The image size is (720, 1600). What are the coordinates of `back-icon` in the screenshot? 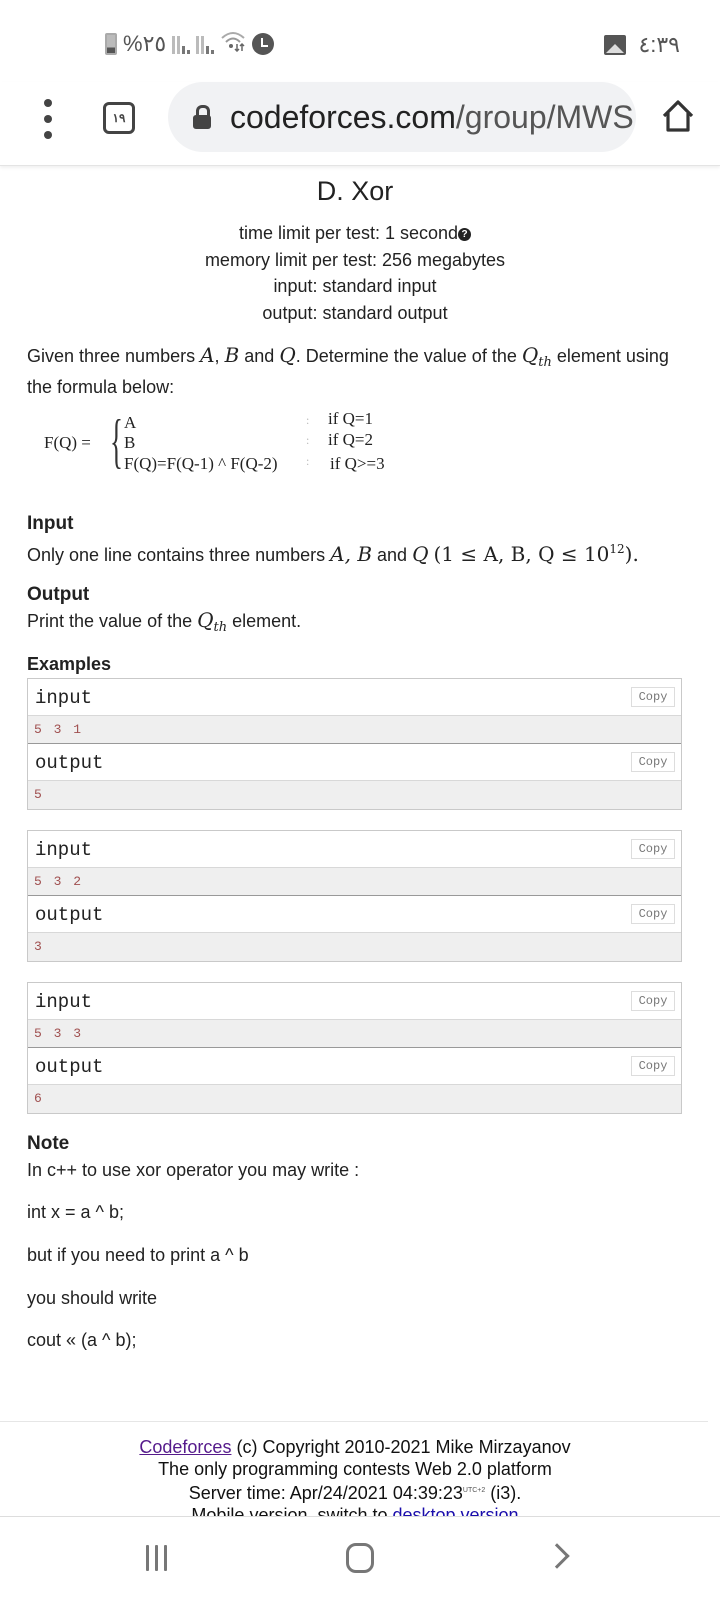 It's located at (557, 1556).